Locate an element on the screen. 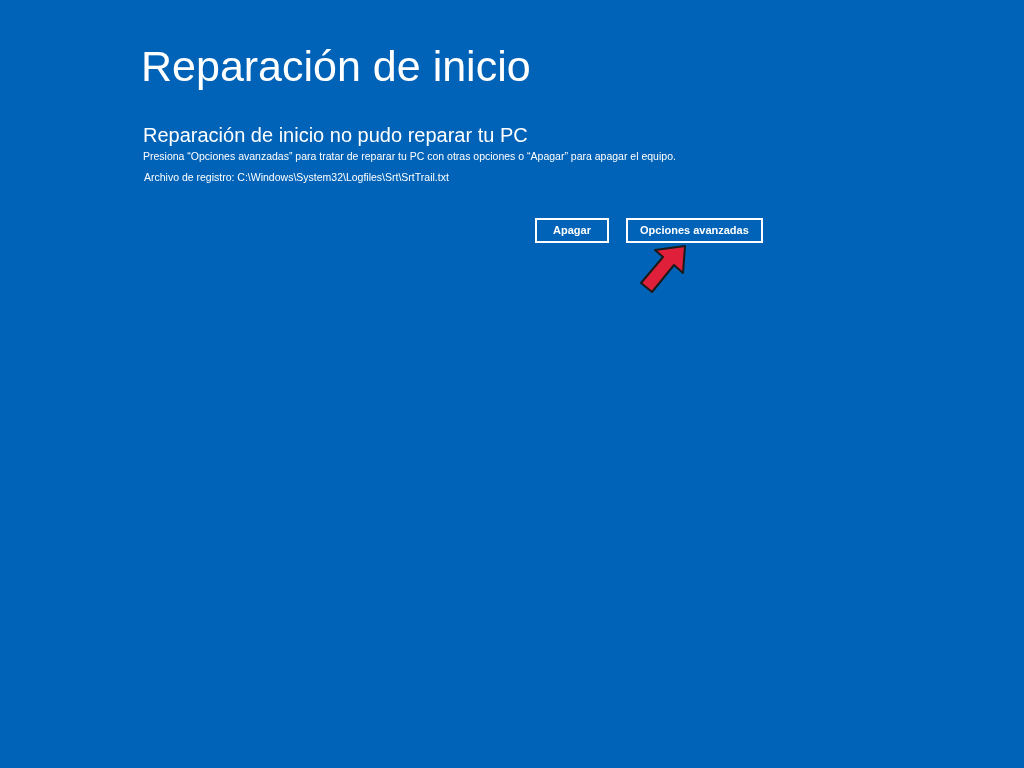  shutdown-button: Apagar is located at coordinates (572, 230).